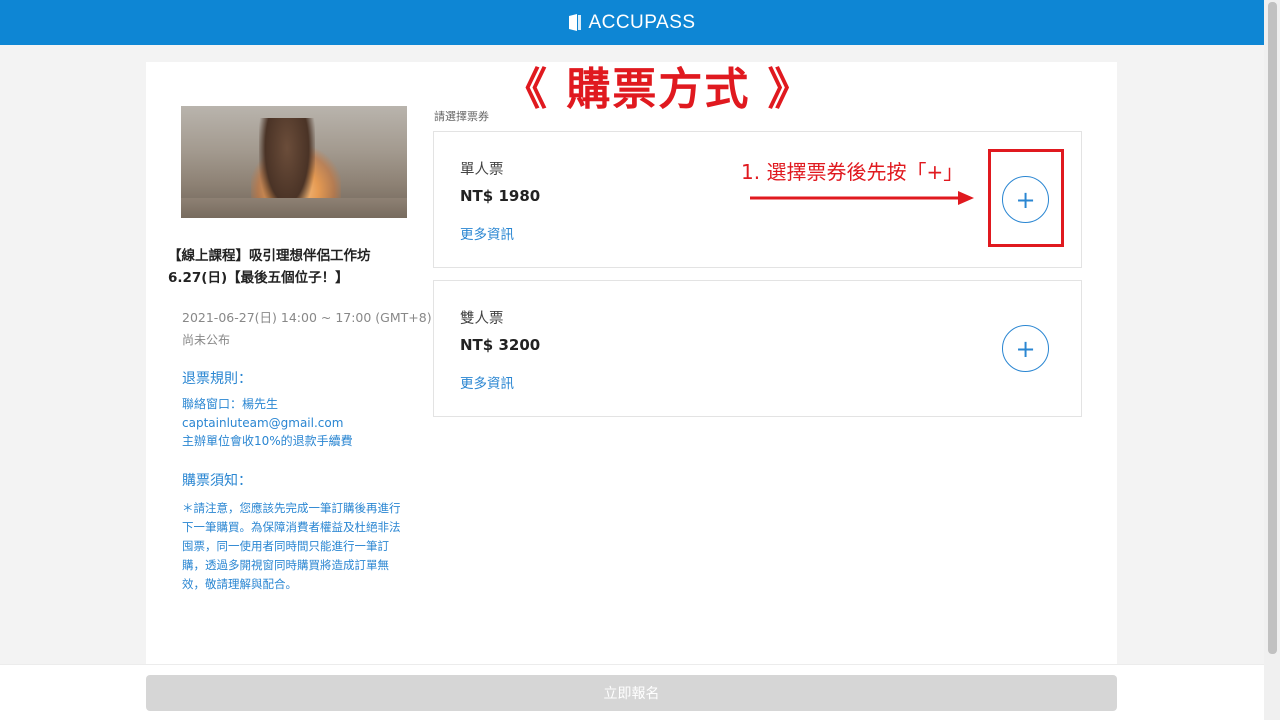 This screenshot has height=720, width=1280. Describe the element at coordinates (307, 317) in the screenshot. I see `event-datetime: 2021-06-27(日) 14:00 ~ 17:00 (GMT+8)` at that location.